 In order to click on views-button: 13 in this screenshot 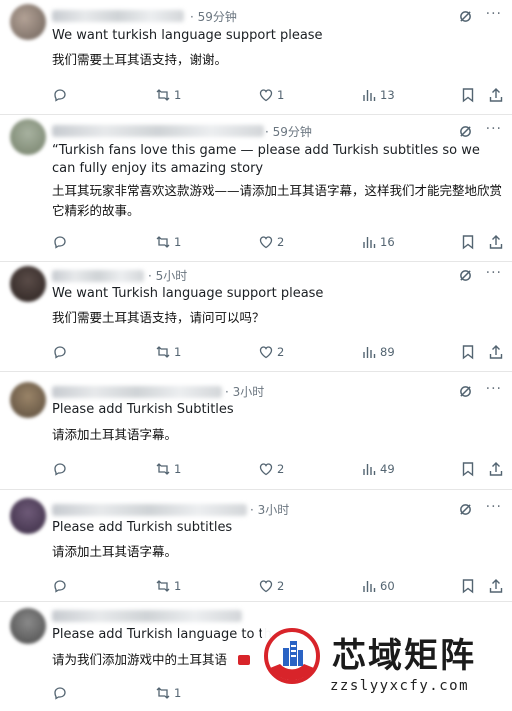, I will do `click(378, 95)`.